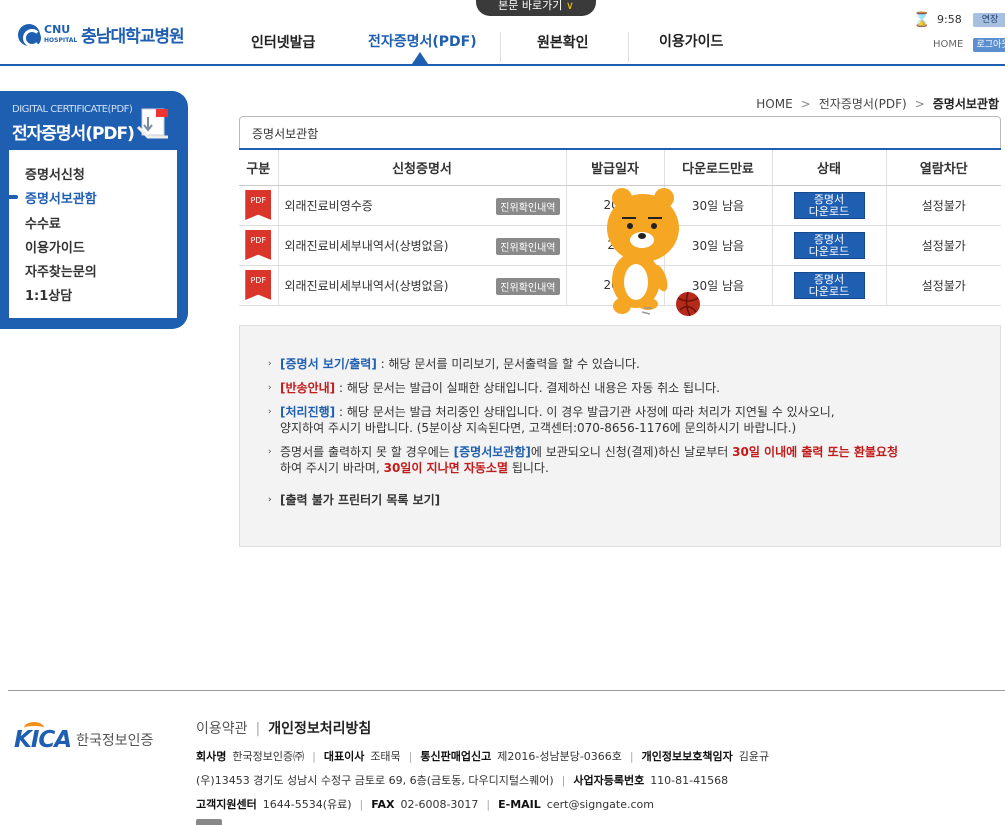 This screenshot has width=1005, height=825. I want to click on sidebar-subtitle: DIGITAL CERTIFICATE(PDF), so click(72, 109).